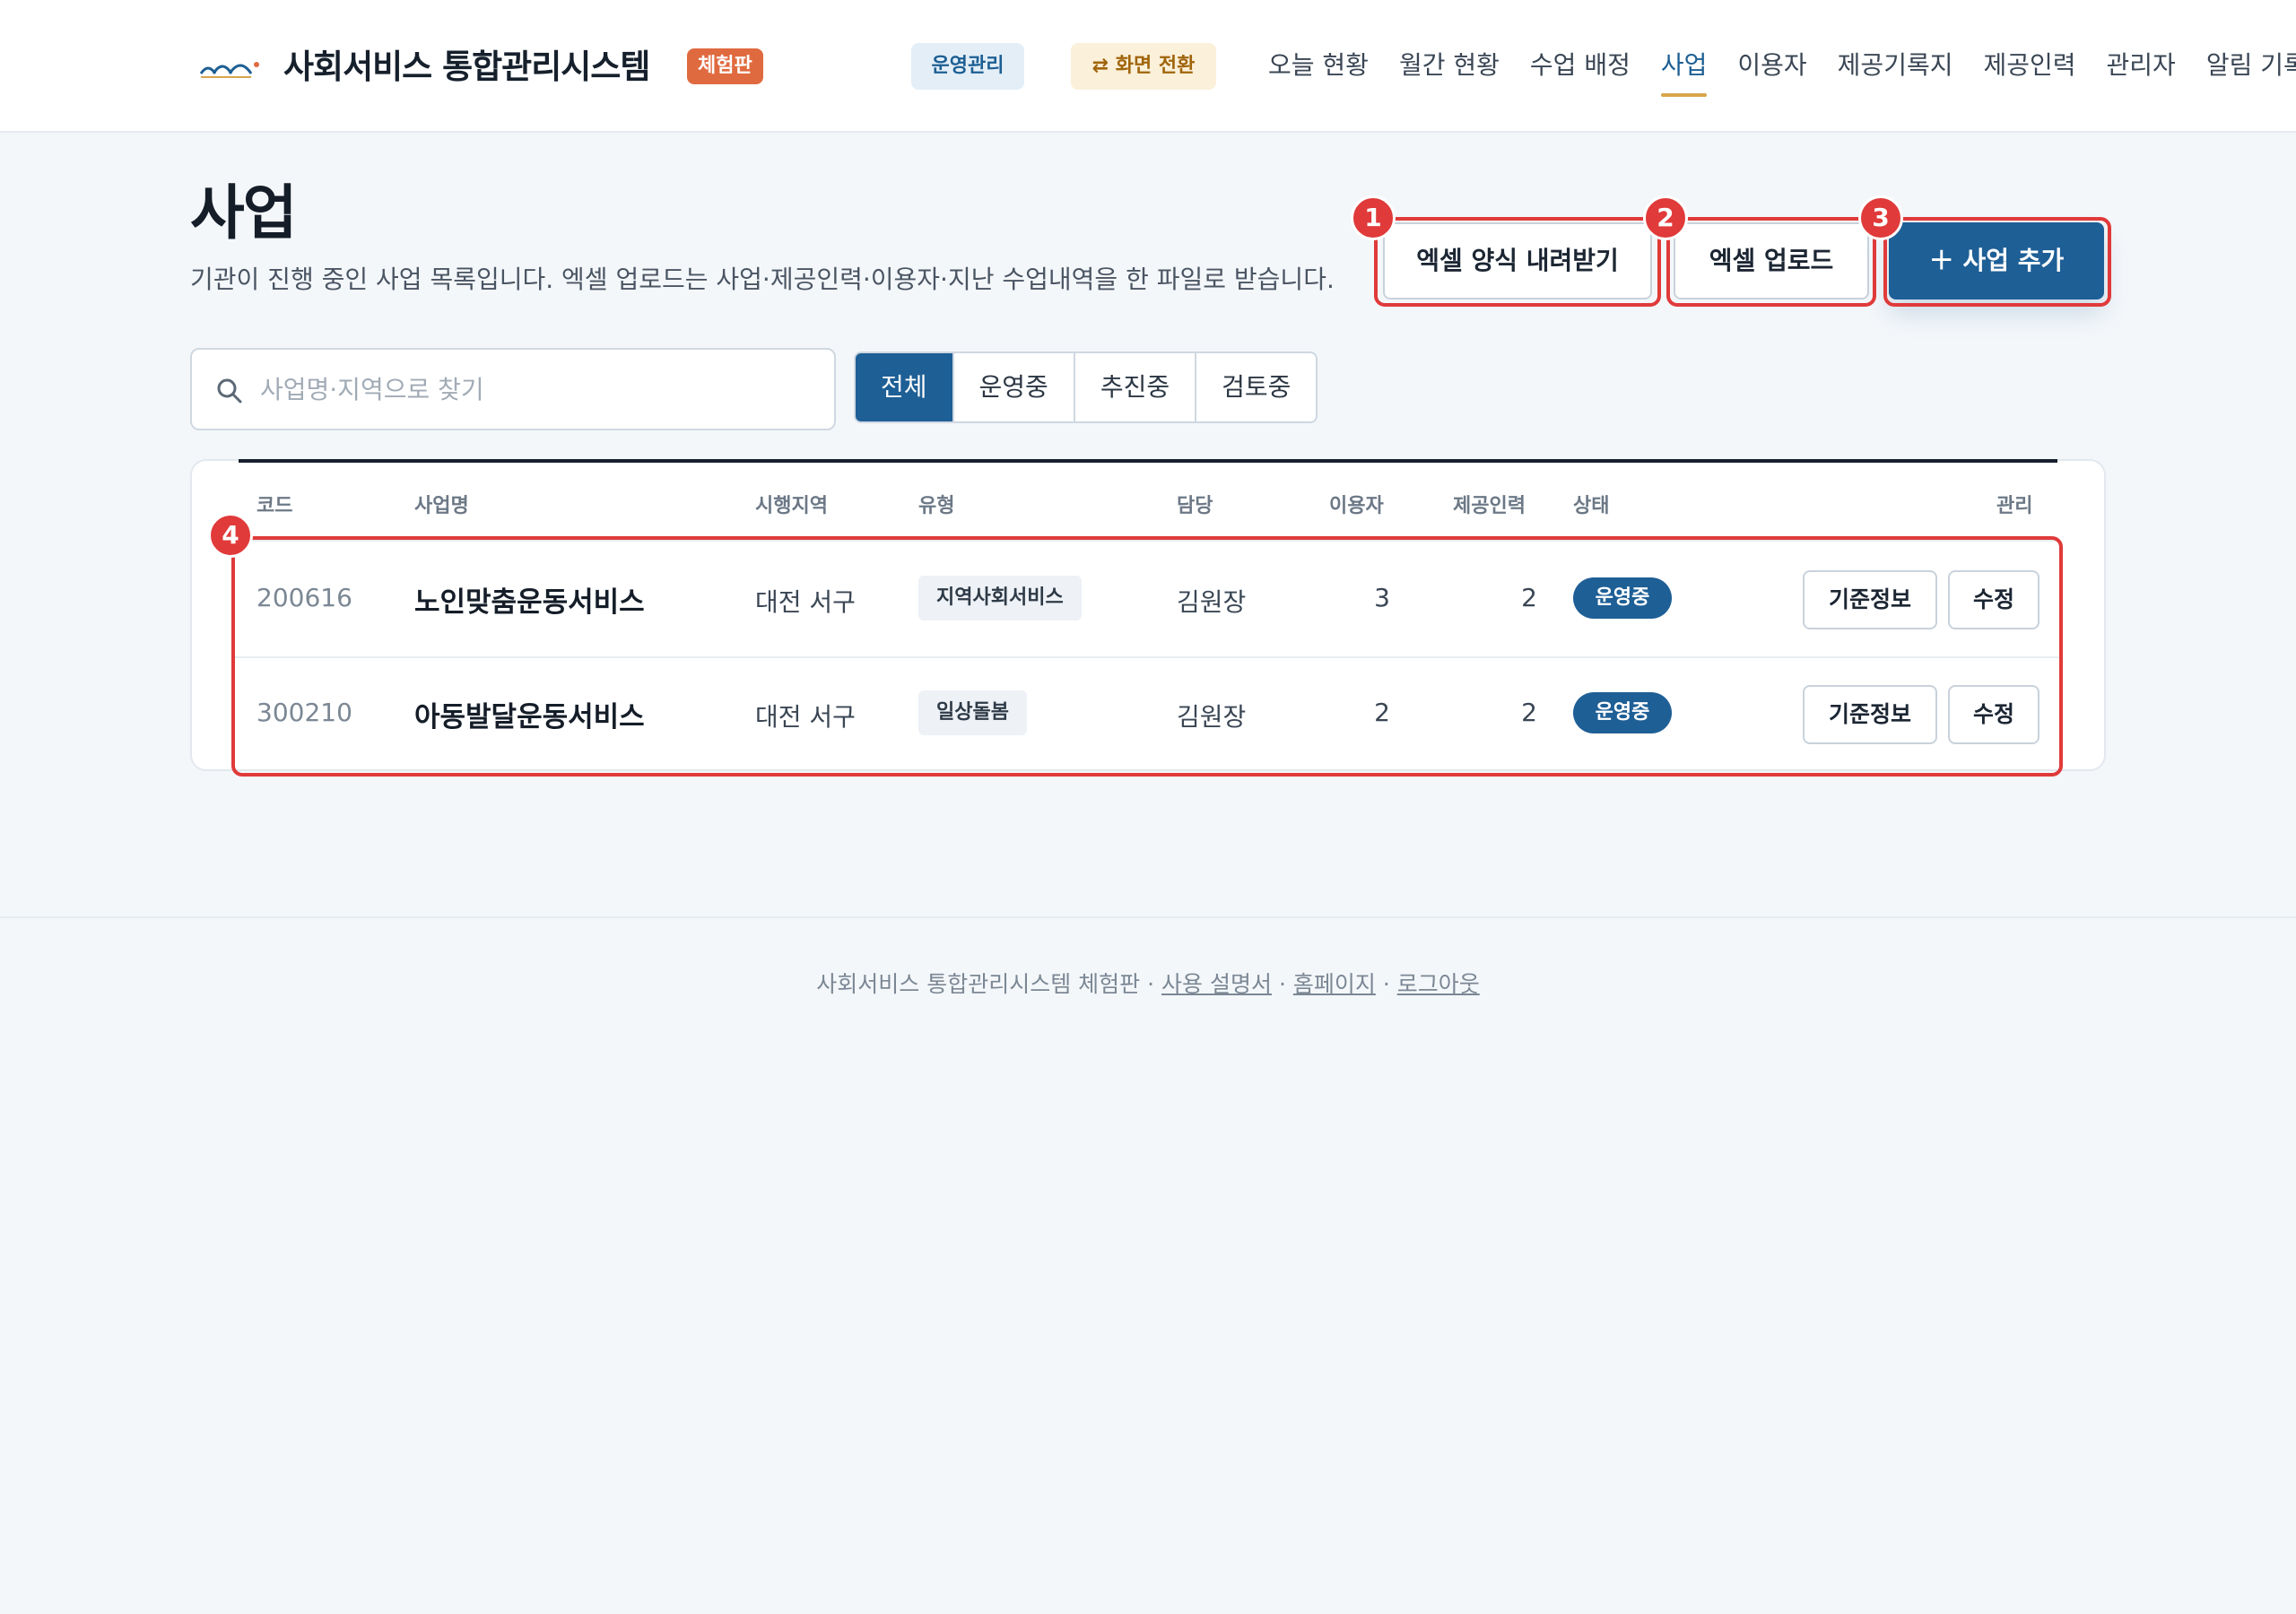  Describe the element at coordinates (1195, 506) in the screenshot. I see `col-header-manager: 담당` at that location.